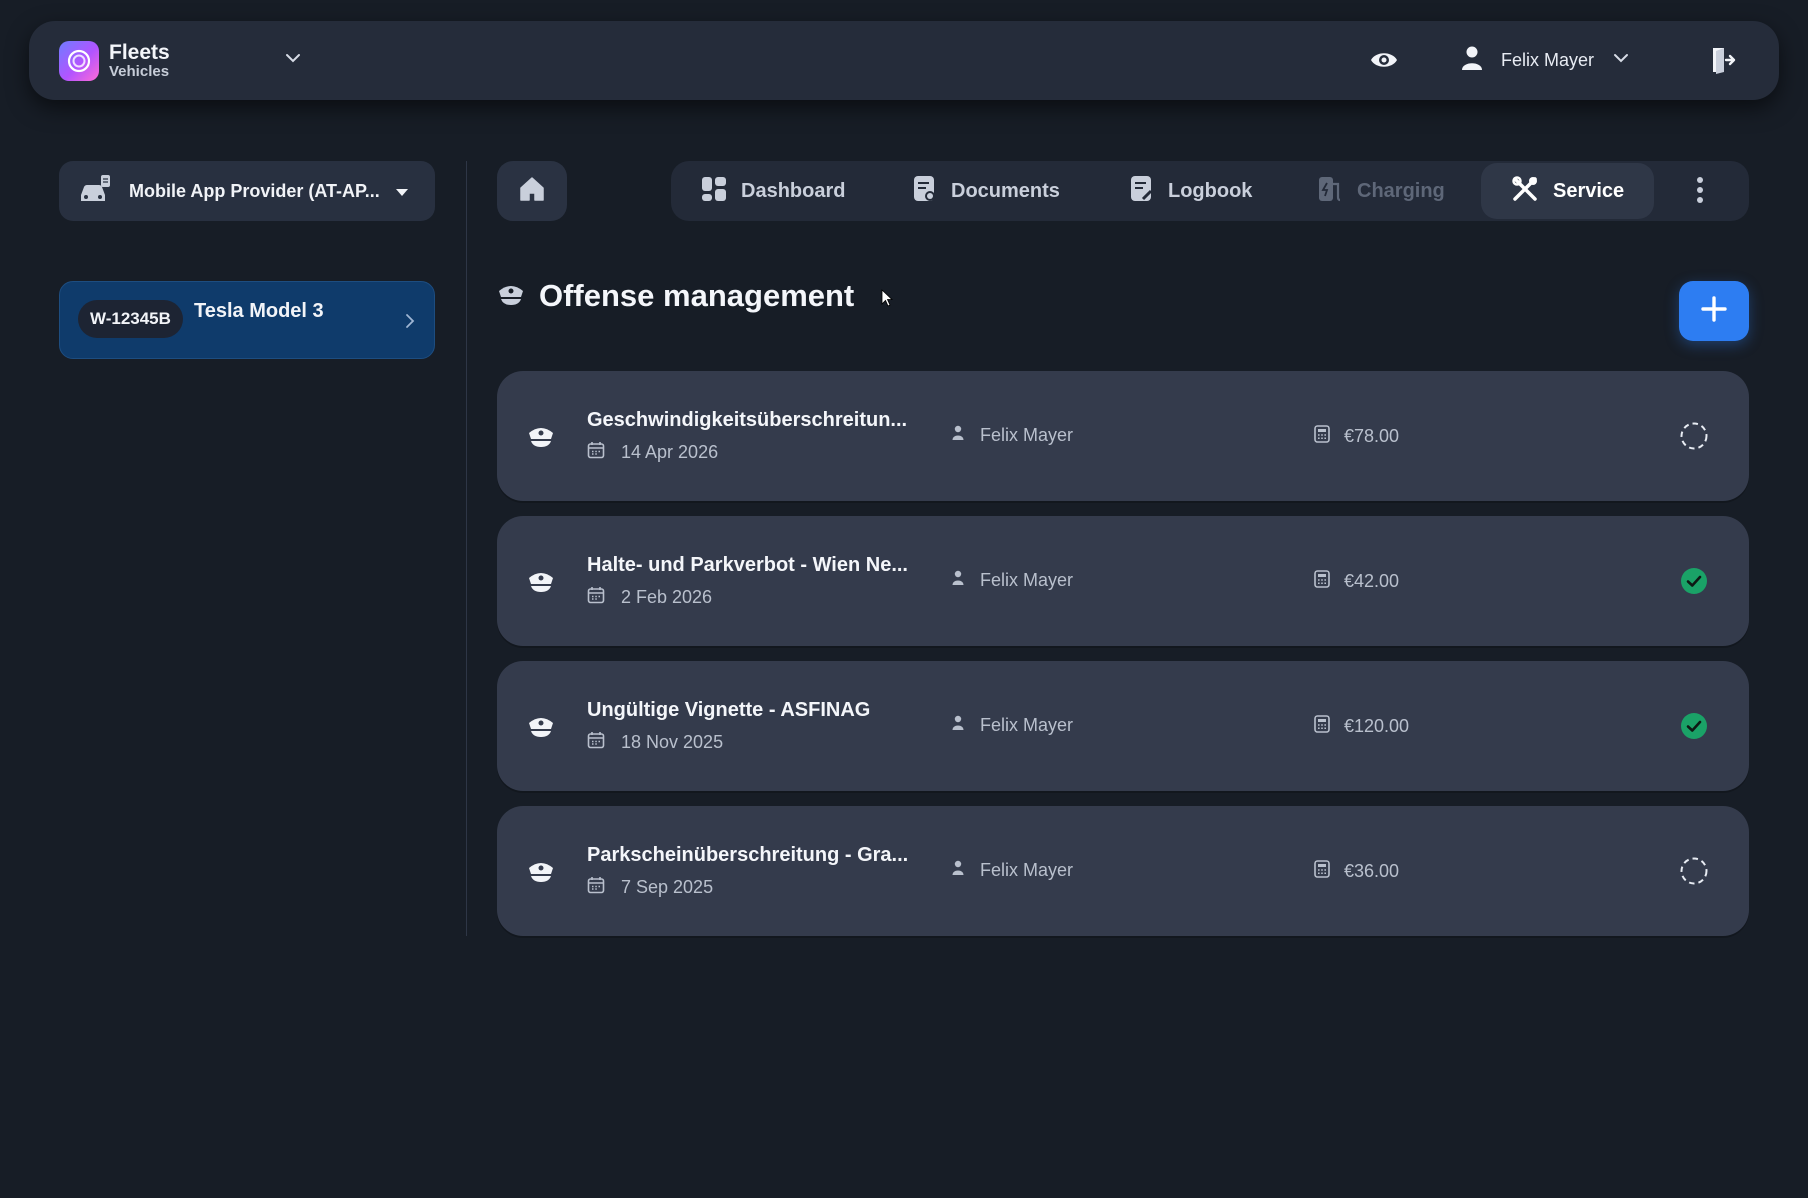  I want to click on caret-down-icon, so click(402, 194).